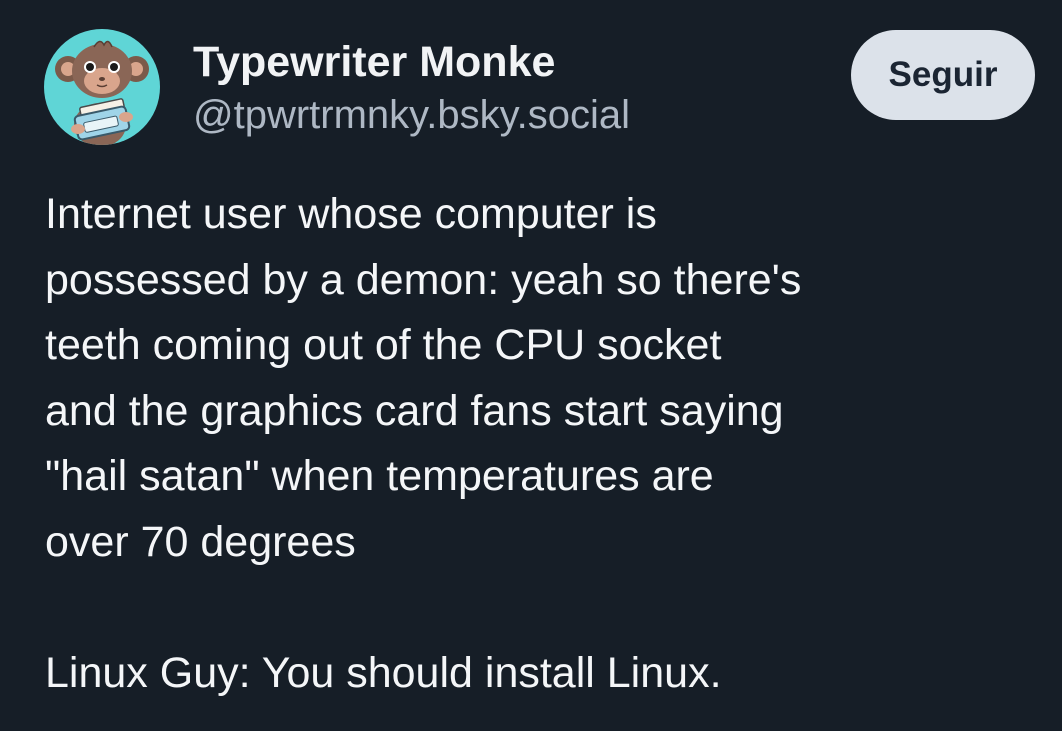  I want to click on author-handle: @tpwrtrmnky.bsky.social, so click(411, 115).